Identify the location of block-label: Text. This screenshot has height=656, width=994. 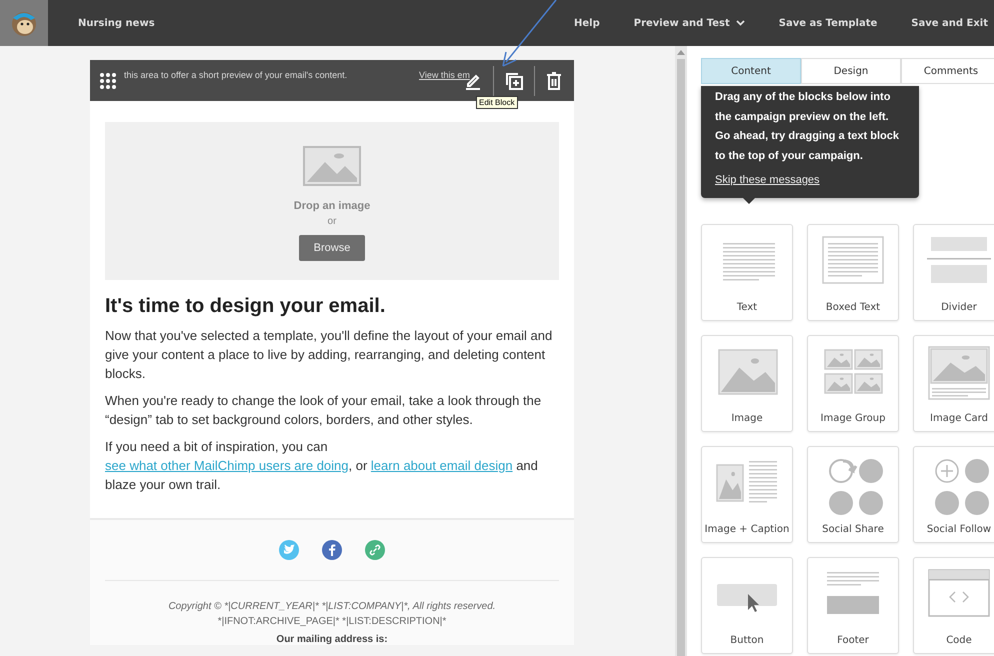
(747, 307).